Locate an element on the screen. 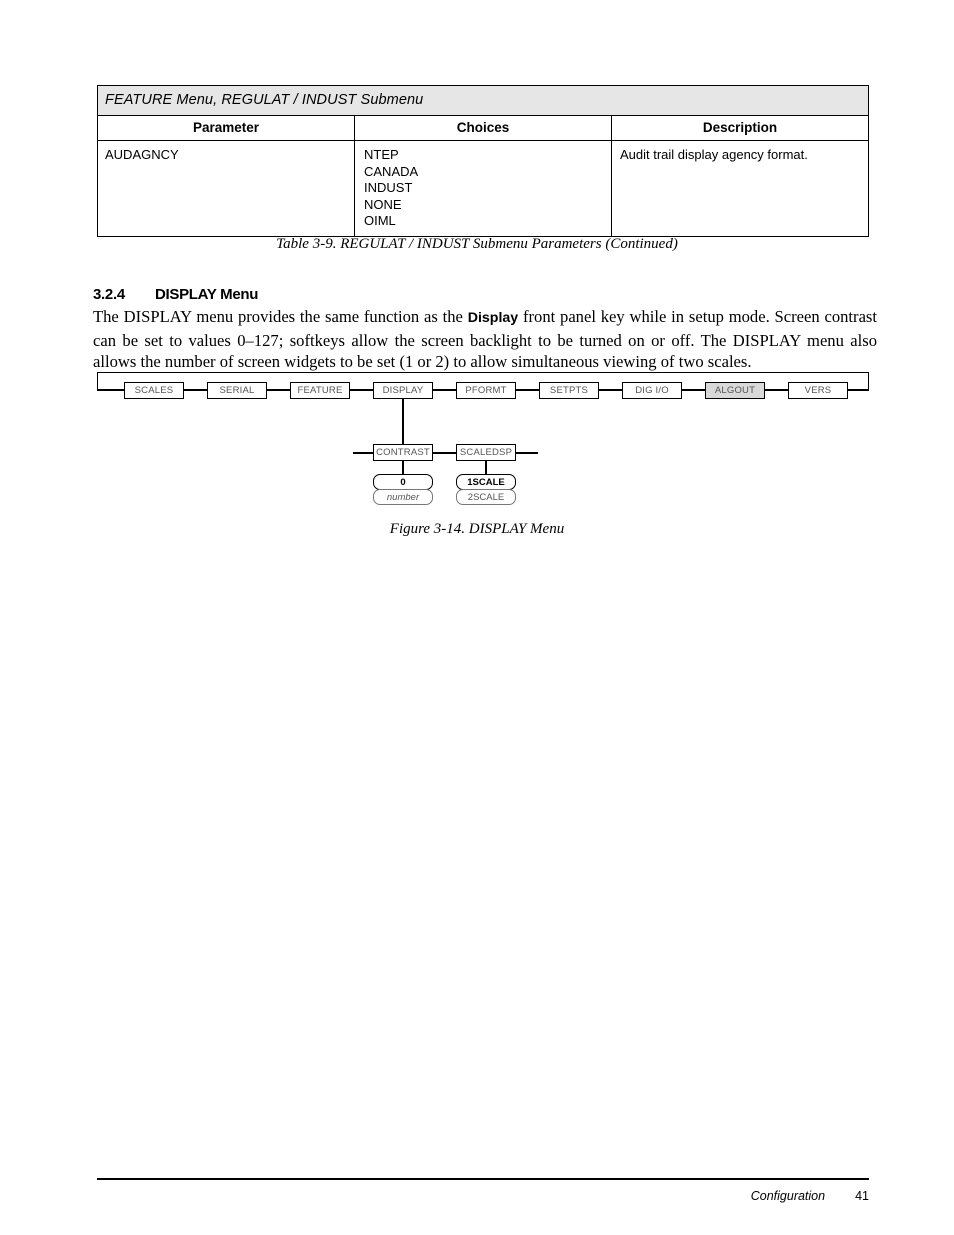  footer-page-number: 41 is located at coordinates (862, 1196).